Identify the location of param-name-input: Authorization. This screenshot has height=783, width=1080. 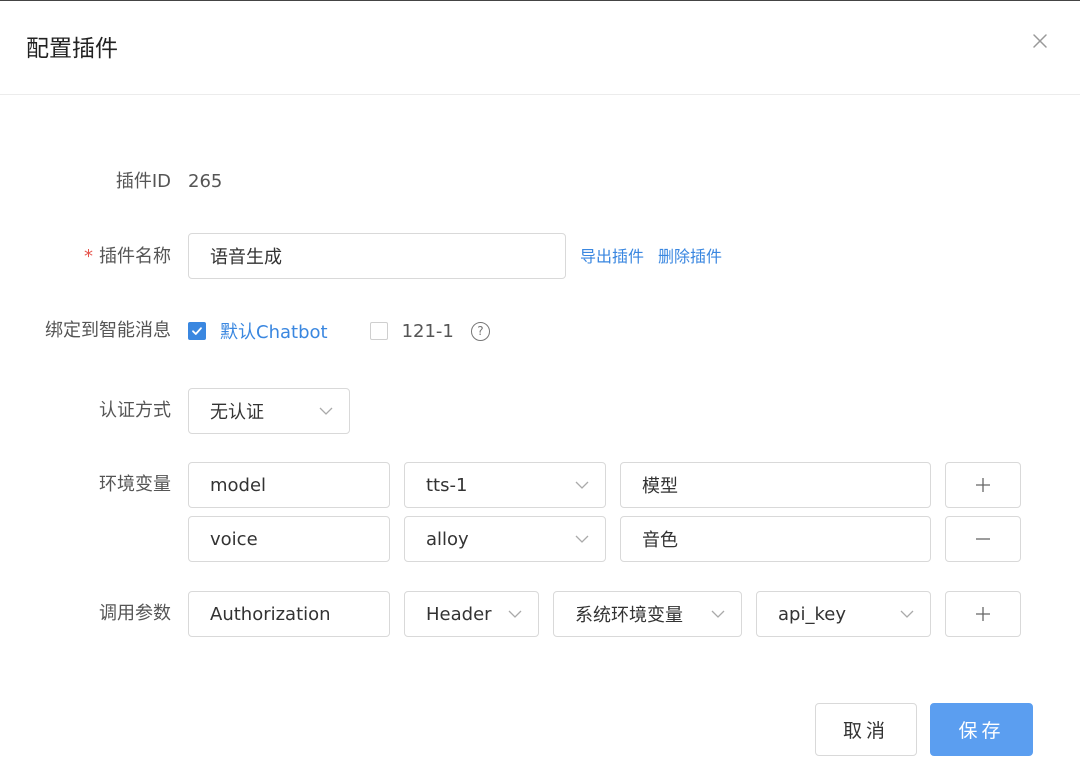
(289, 614).